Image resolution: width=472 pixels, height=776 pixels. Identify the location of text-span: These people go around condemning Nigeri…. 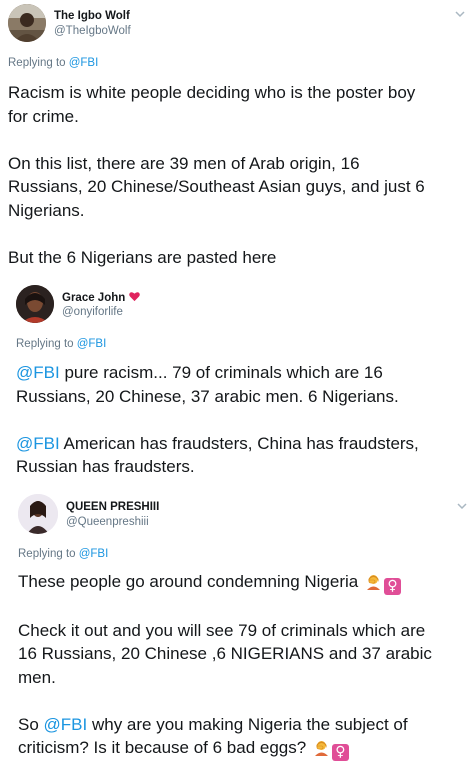
(188, 581).